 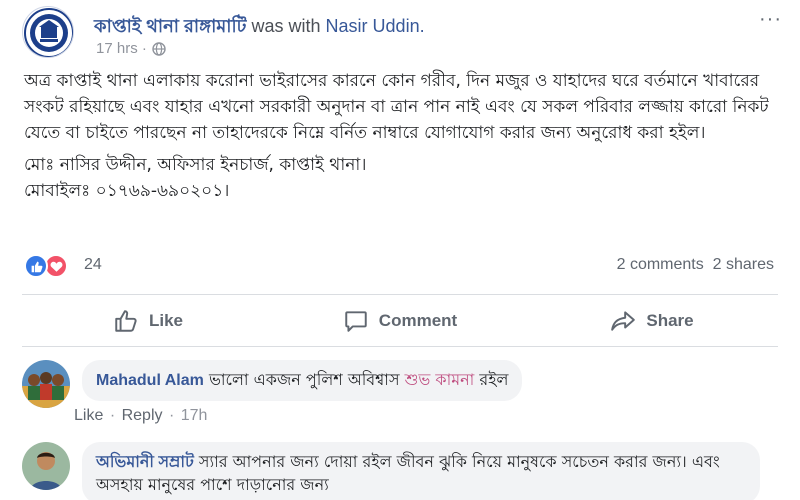 What do you see at coordinates (145, 462) in the screenshot?
I see `comment-author-link: অভিমানী সম্রাট` at bounding box center [145, 462].